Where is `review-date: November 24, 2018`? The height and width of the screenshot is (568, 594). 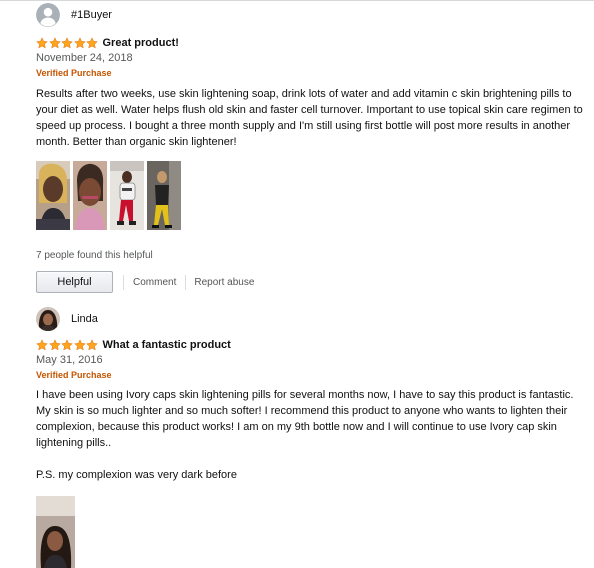
review-date: November 24, 2018 is located at coordinates (84, 58).